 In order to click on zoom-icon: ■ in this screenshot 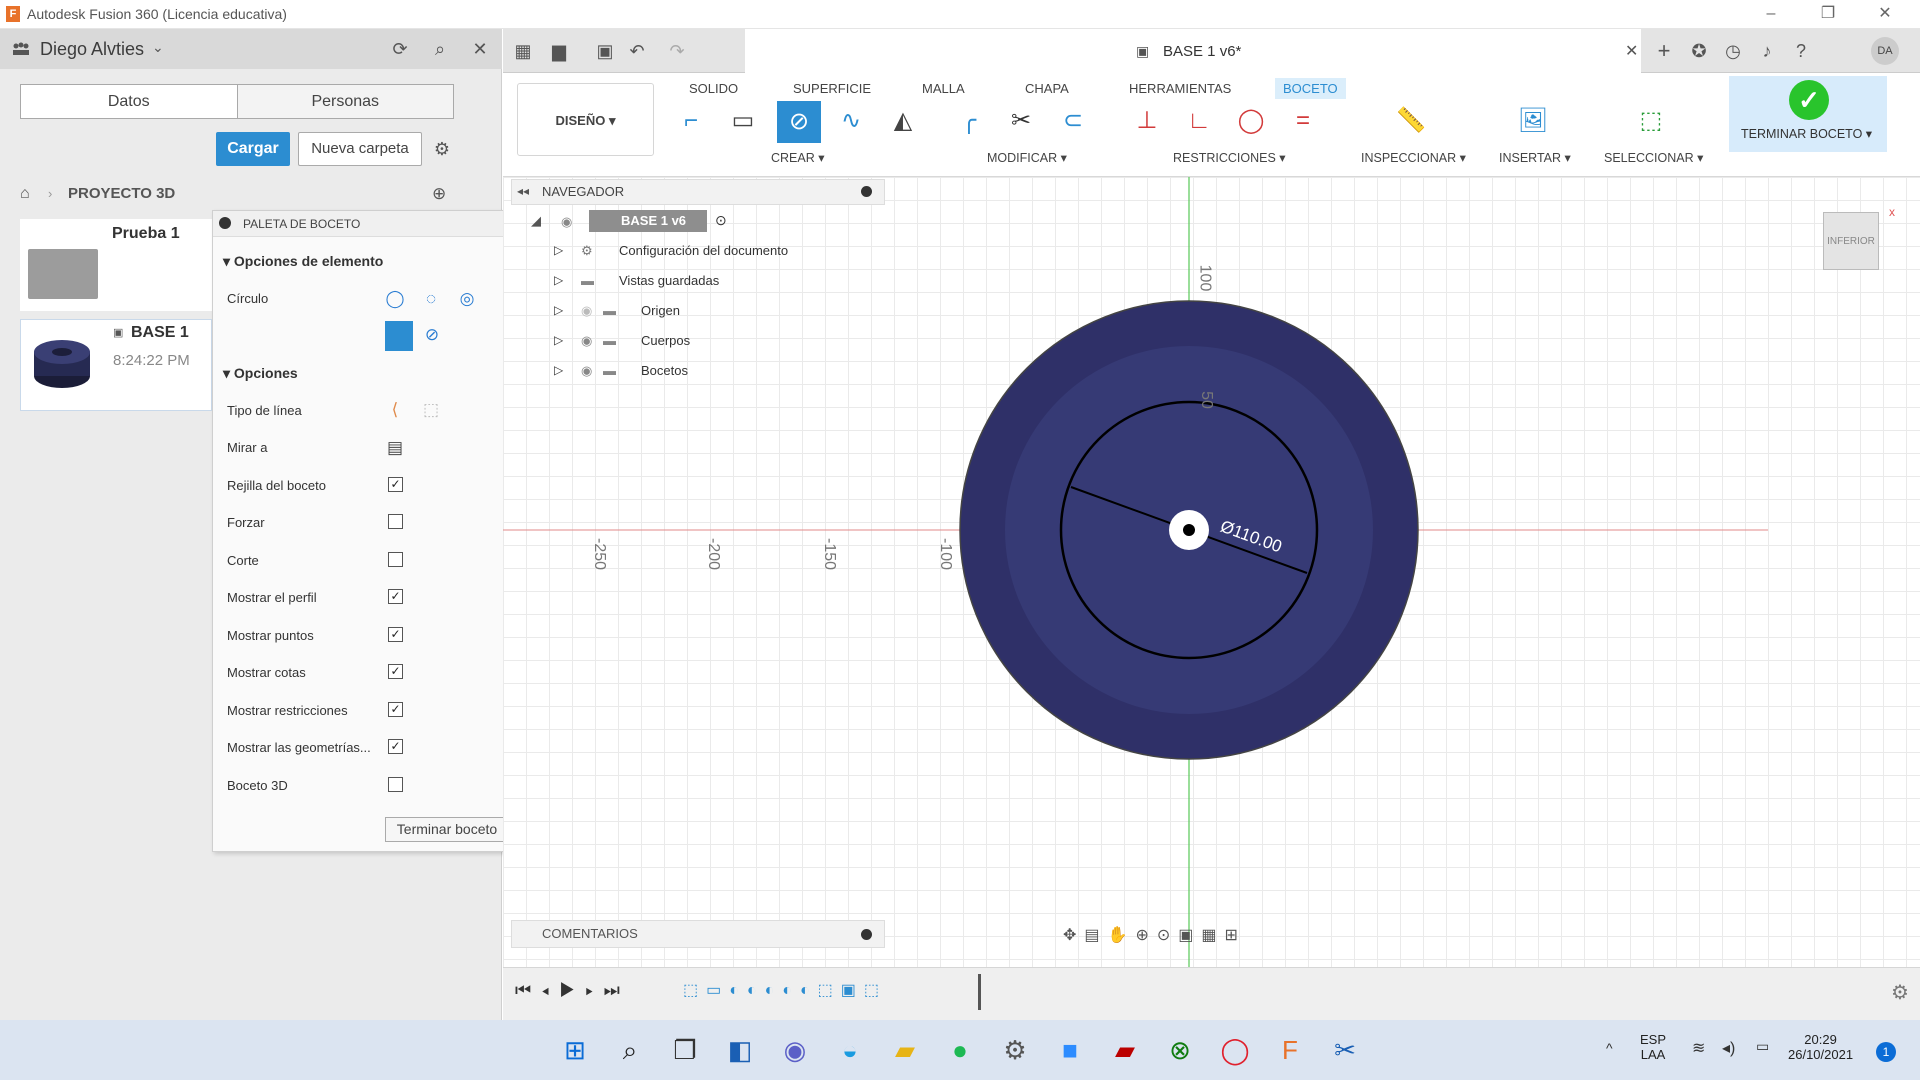, I will do `click(1070, 1050)`.